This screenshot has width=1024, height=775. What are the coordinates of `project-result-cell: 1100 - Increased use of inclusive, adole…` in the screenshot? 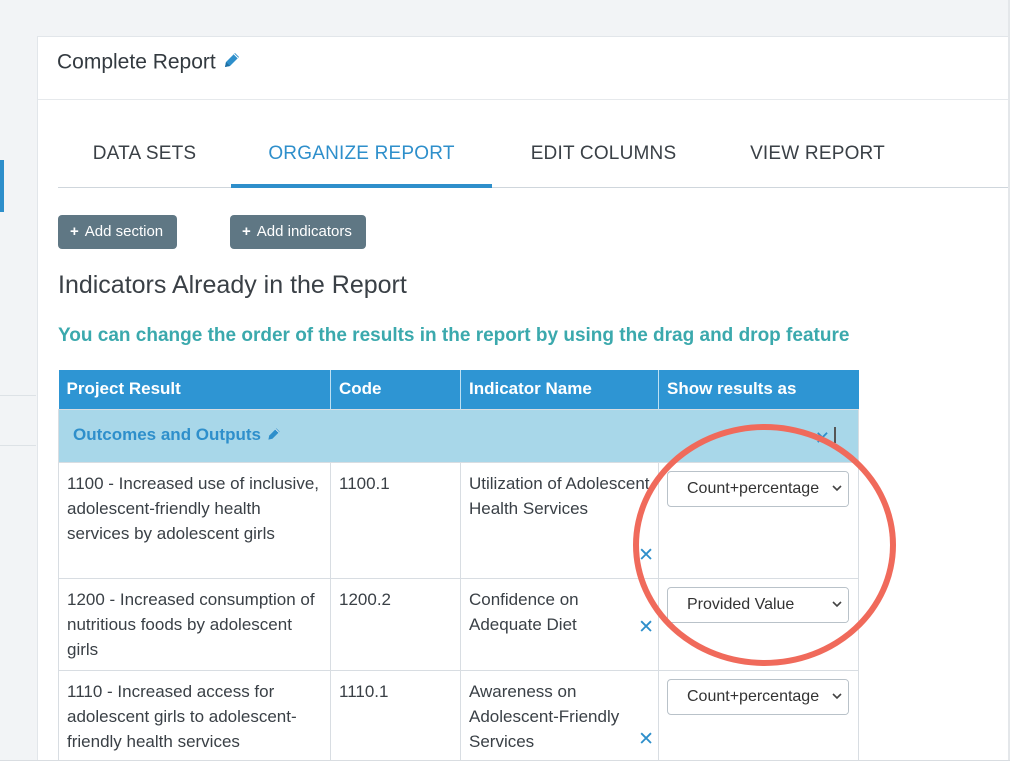 It's located at (194, 520).